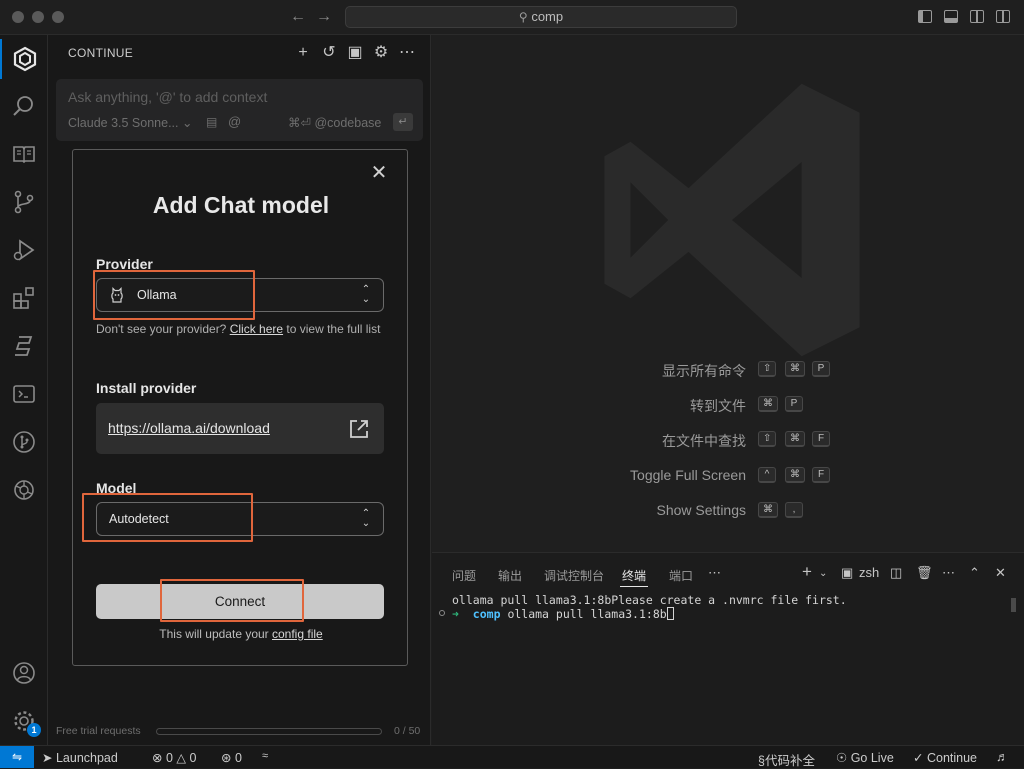  I want to click on ctrl-key: ^, so click(767, 475).